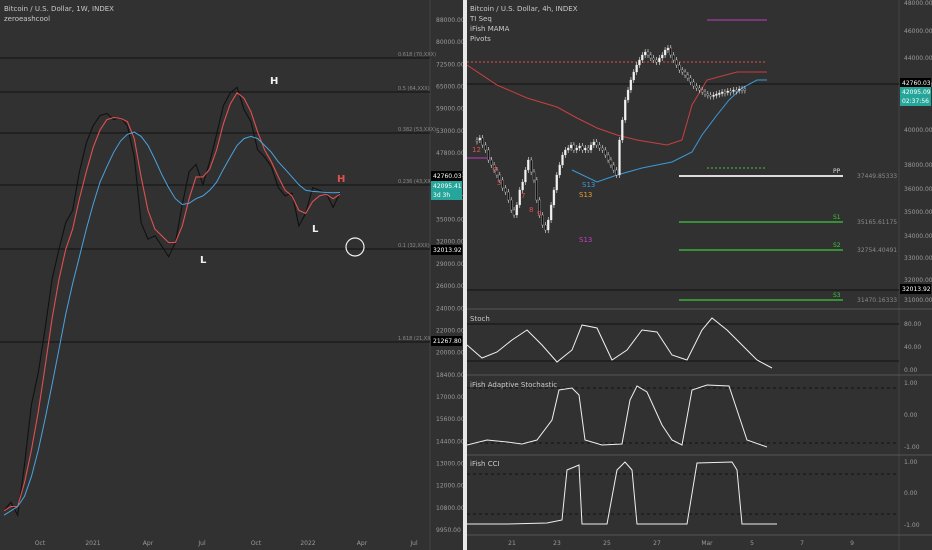 This screenshot has width=932, height=550. What do you see at coordinates (557, 543) in the screenshot?
I see `right-x-tick-label: 23` at bounding box center [557, 543].